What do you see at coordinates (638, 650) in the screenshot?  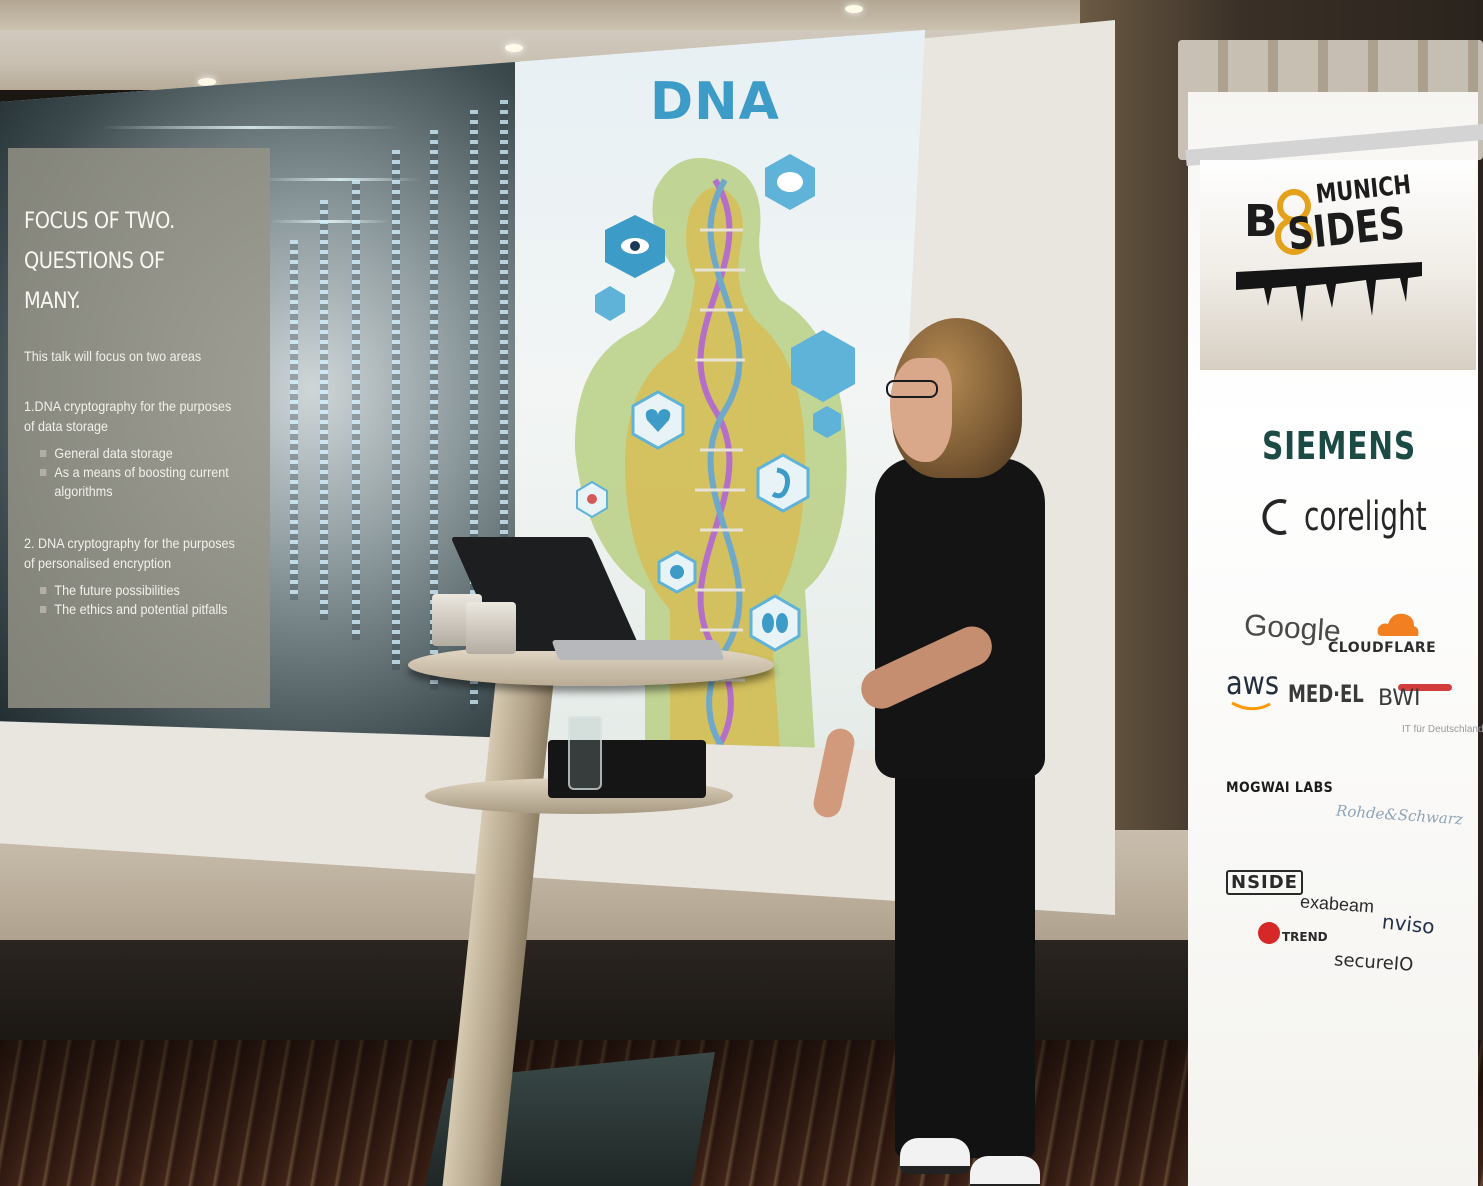 I see `laptop-keyboard` at bounding box center [638, 650].